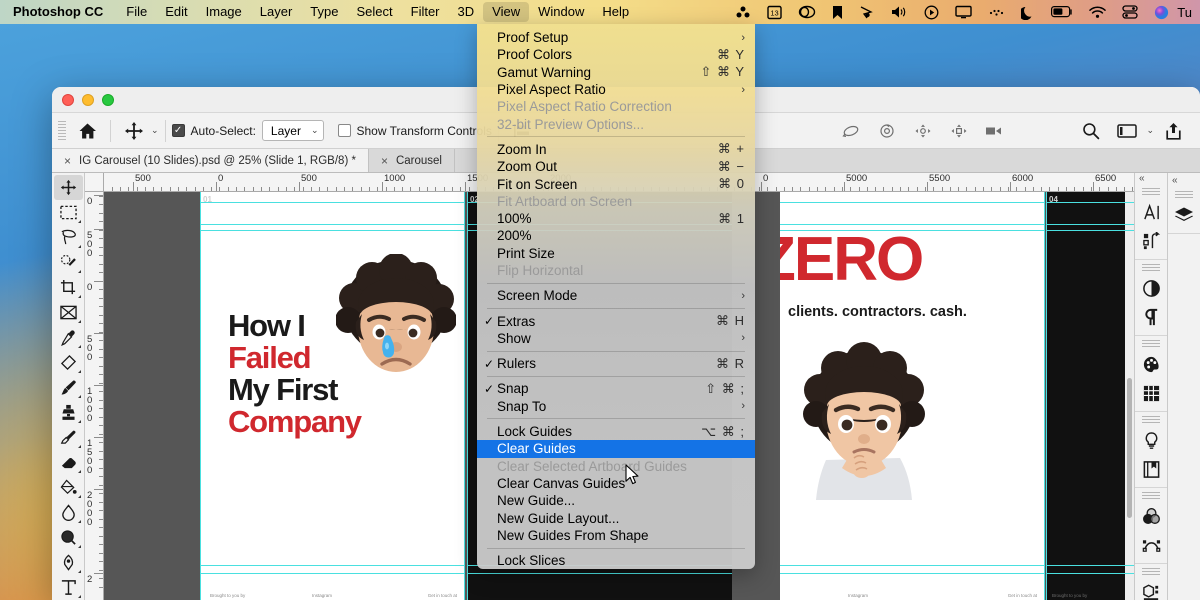 The height and width of the screenshot is (600, 1200). What do you see at coordinates (292, 130) in the screenshot?
I see `auto-select-dropdown: Layer ⌄` at bounding box center [292, 130].